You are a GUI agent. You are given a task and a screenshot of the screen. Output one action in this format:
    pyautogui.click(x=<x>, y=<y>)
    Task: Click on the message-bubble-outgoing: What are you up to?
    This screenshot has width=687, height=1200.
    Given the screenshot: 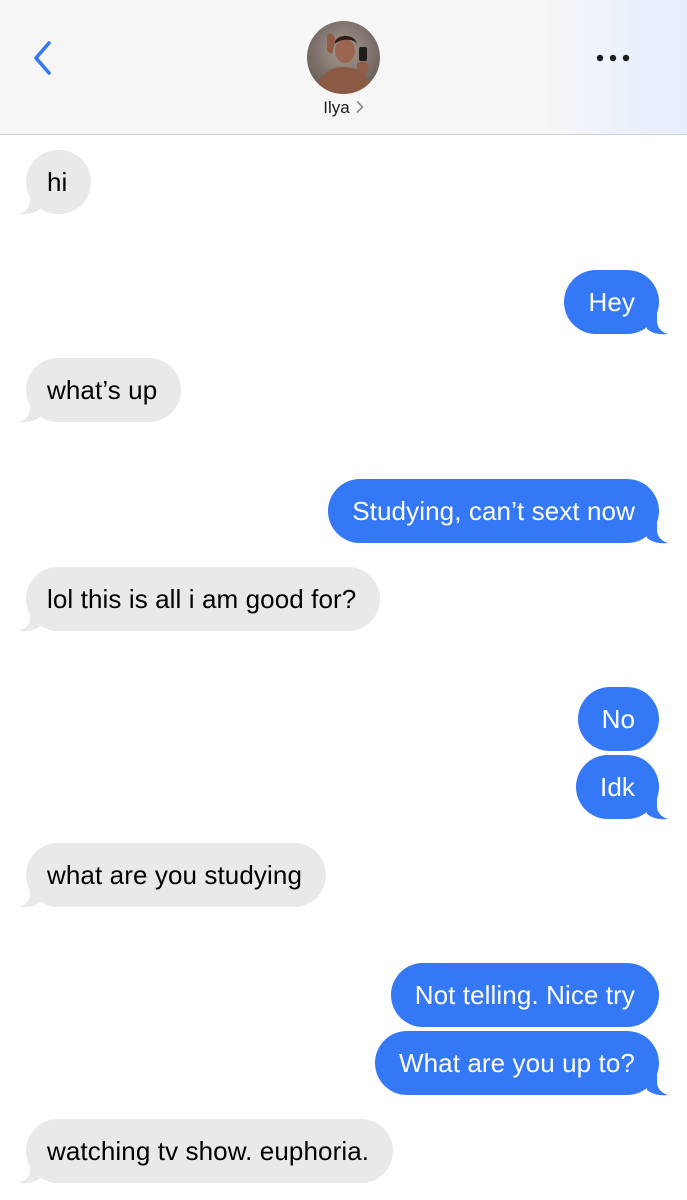 What is the action you would take?
    pyautogui.click(x=521, y=1063)
    